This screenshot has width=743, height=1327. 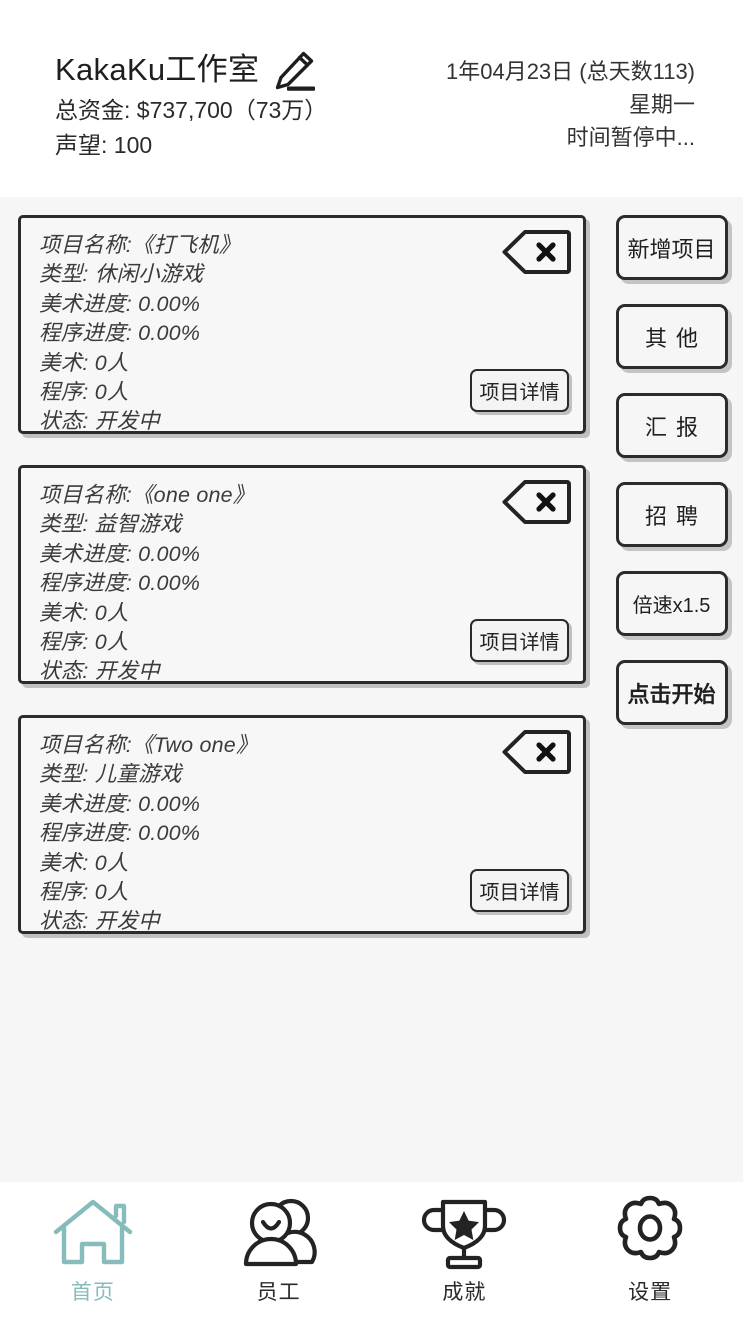 I want to click on header-left: KakaKu工作室 总资金: $737,700（73万） 声望: 100, so click(x=191, y=122).